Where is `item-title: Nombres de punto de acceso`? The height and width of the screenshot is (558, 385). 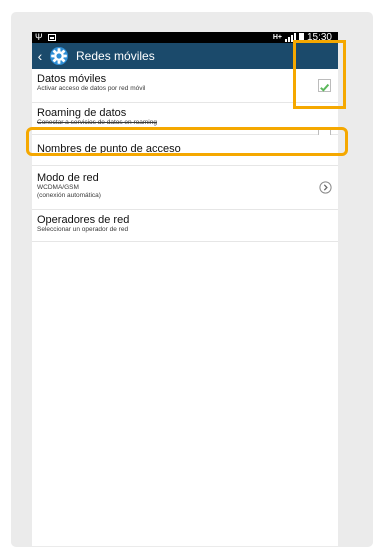 item-title: Nombres de punto de acceso is located at coordinates (109, 149).